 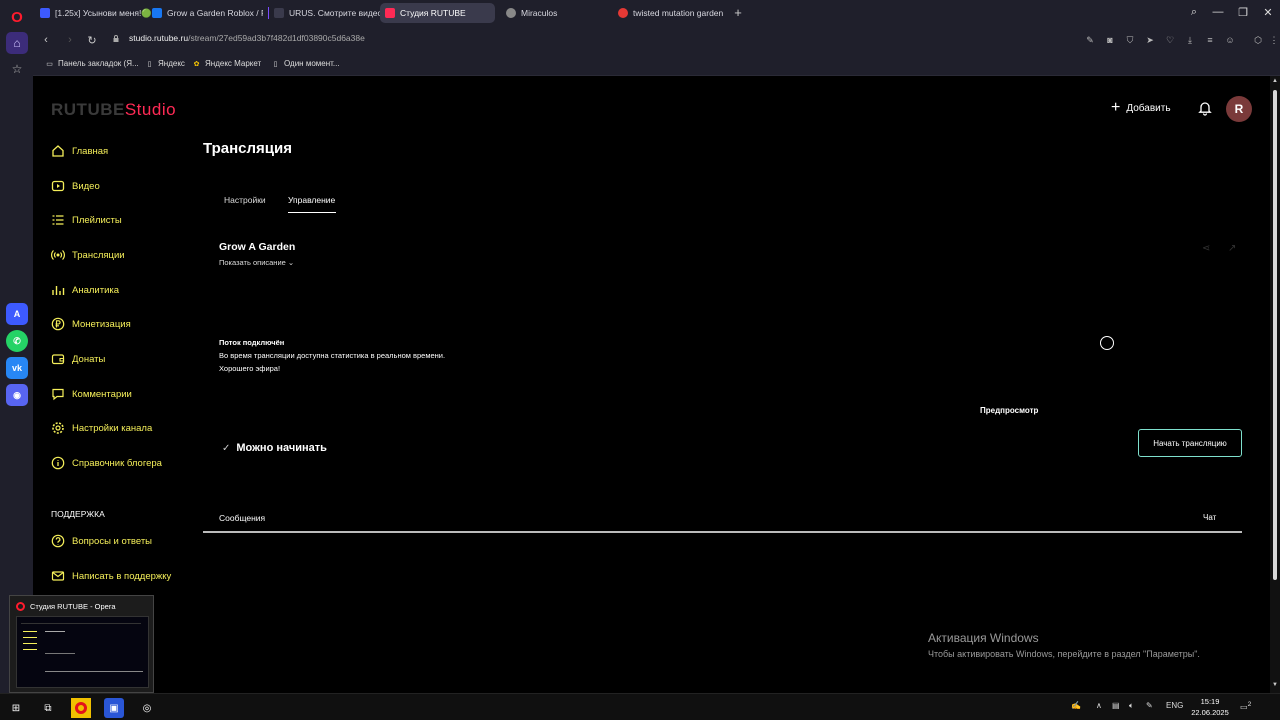 What do you see at coordinates (1149, 705) in the screenshot?
I see `pen-menu-icon: ✎` at bounding box center [1149, 705].